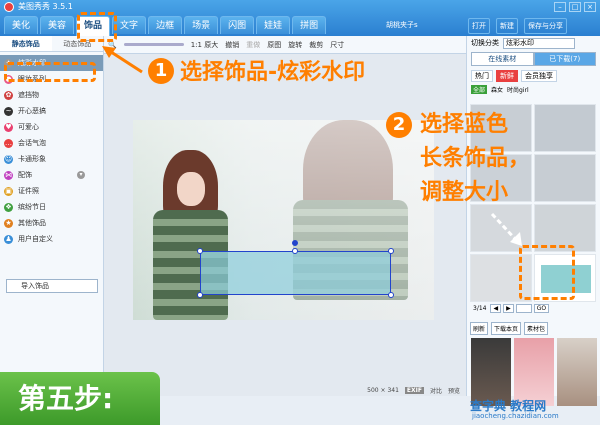 The width and height of the screenshot is (600, 425). I want to click on zoom-original-button: 1:1 原大, so click(205, 45).